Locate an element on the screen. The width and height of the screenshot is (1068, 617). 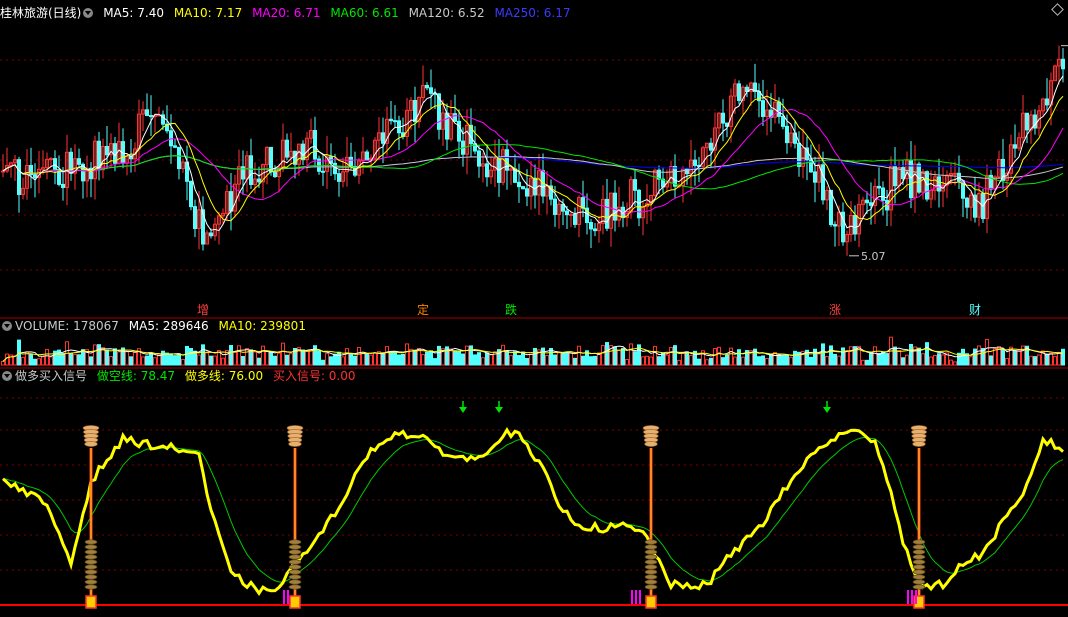
sell-arrow-icon is located at coordinates (499, 410).